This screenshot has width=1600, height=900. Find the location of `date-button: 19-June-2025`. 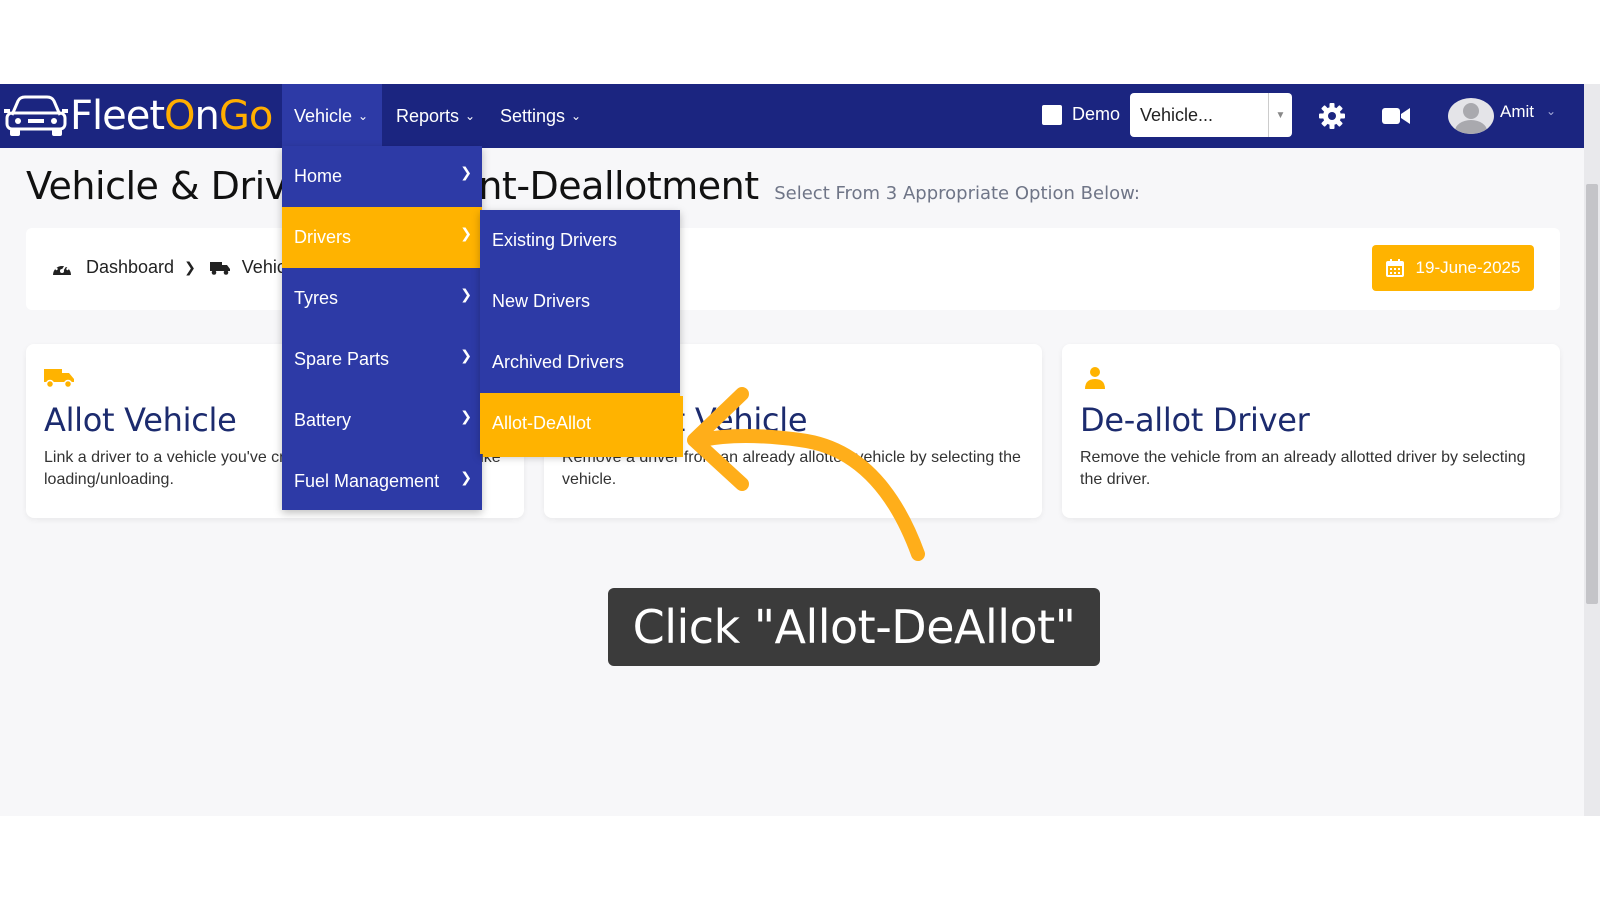

date-button: 19-June-2025 is located at coordinates (1453, 268).